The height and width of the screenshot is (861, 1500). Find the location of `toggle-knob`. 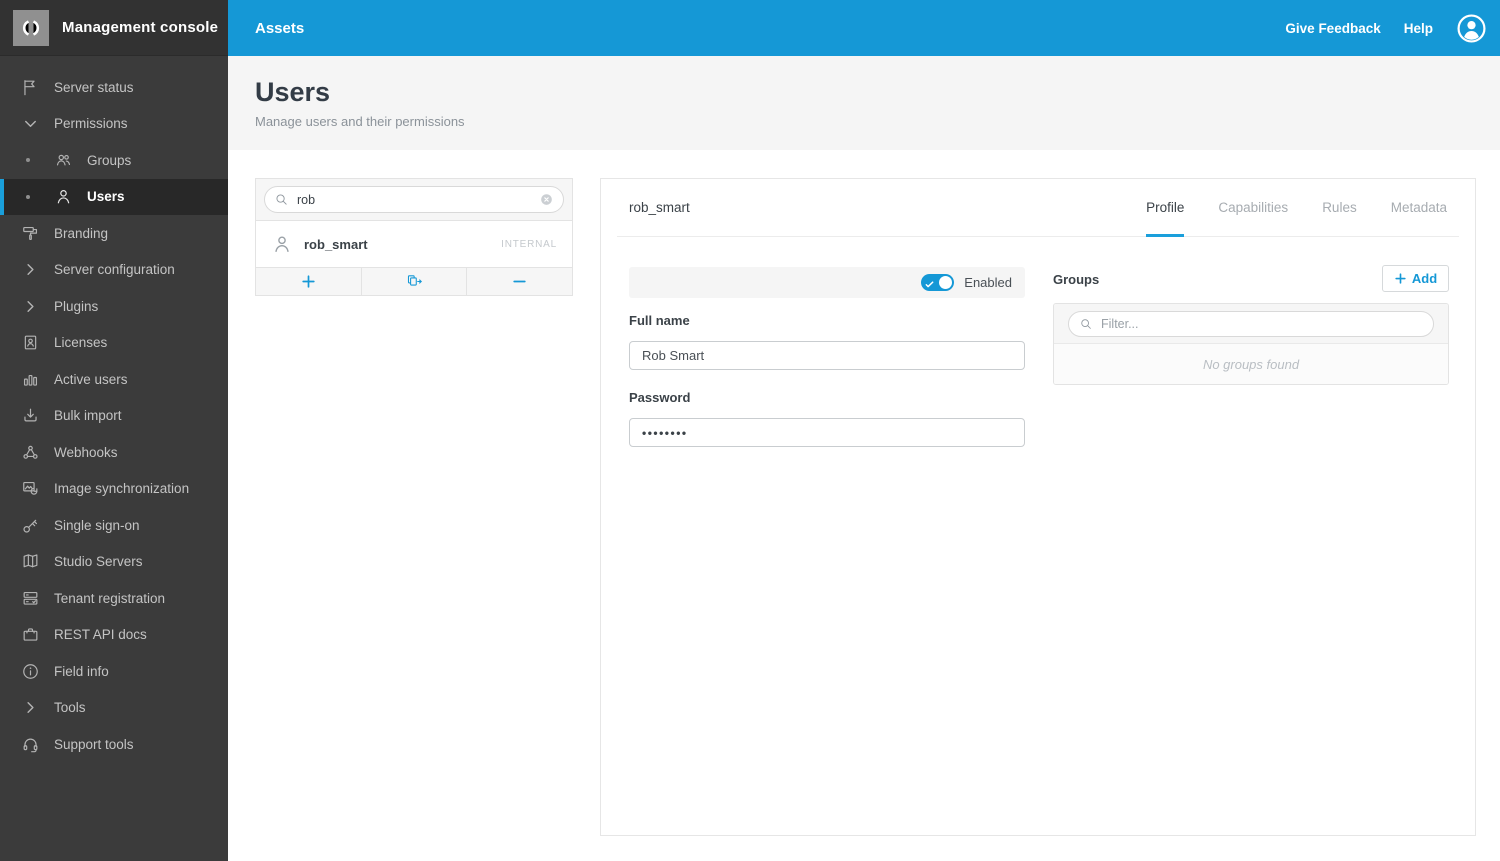

toggle-knob is located at coordinates (946, 282).